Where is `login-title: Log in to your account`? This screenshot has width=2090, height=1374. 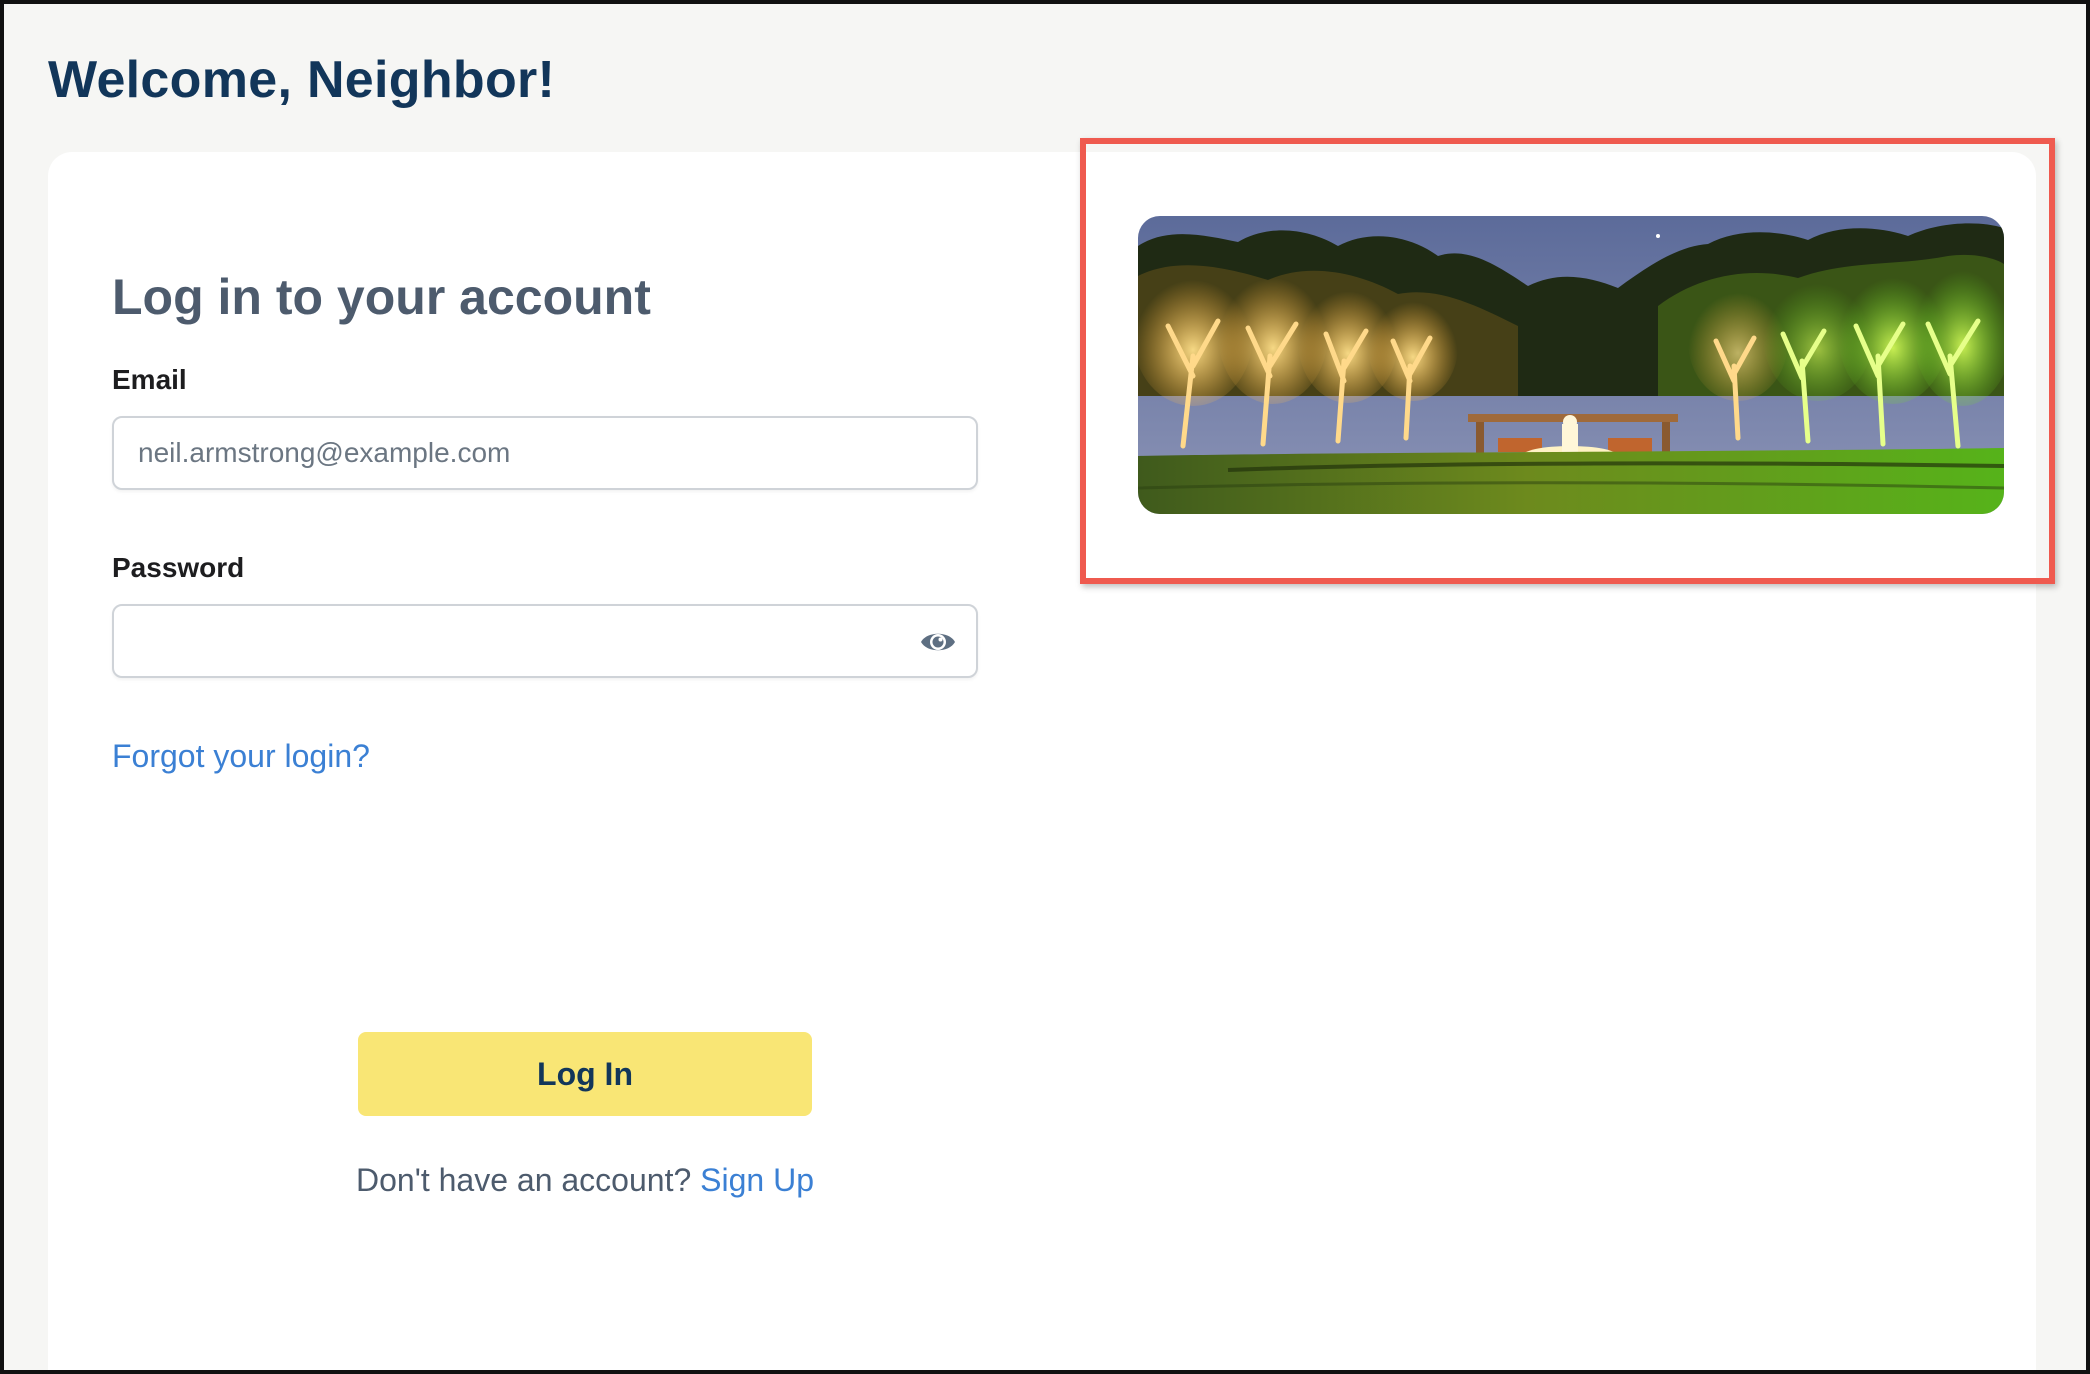 login-title: Log in to your account is located at coordinates (381, 297).